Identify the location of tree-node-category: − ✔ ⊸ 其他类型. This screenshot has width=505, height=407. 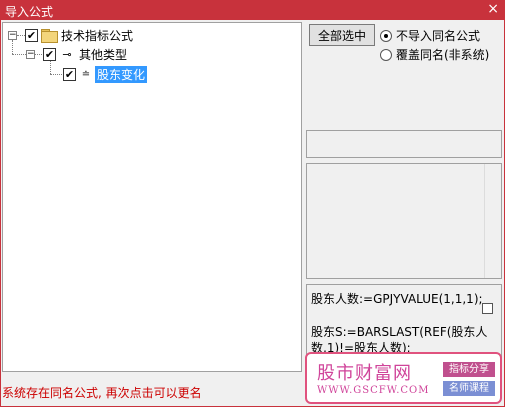
(76, 54).